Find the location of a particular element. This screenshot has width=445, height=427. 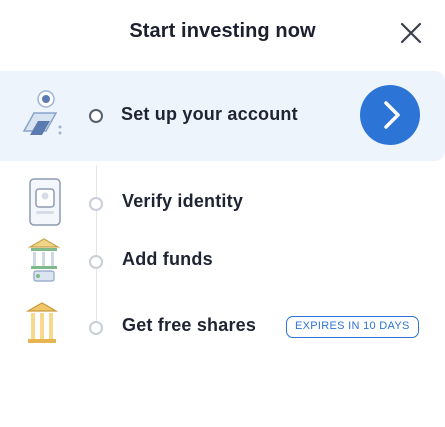

expiry-badge: EXPIRES IN 10 DAYS is located at coordinates (352, 327).